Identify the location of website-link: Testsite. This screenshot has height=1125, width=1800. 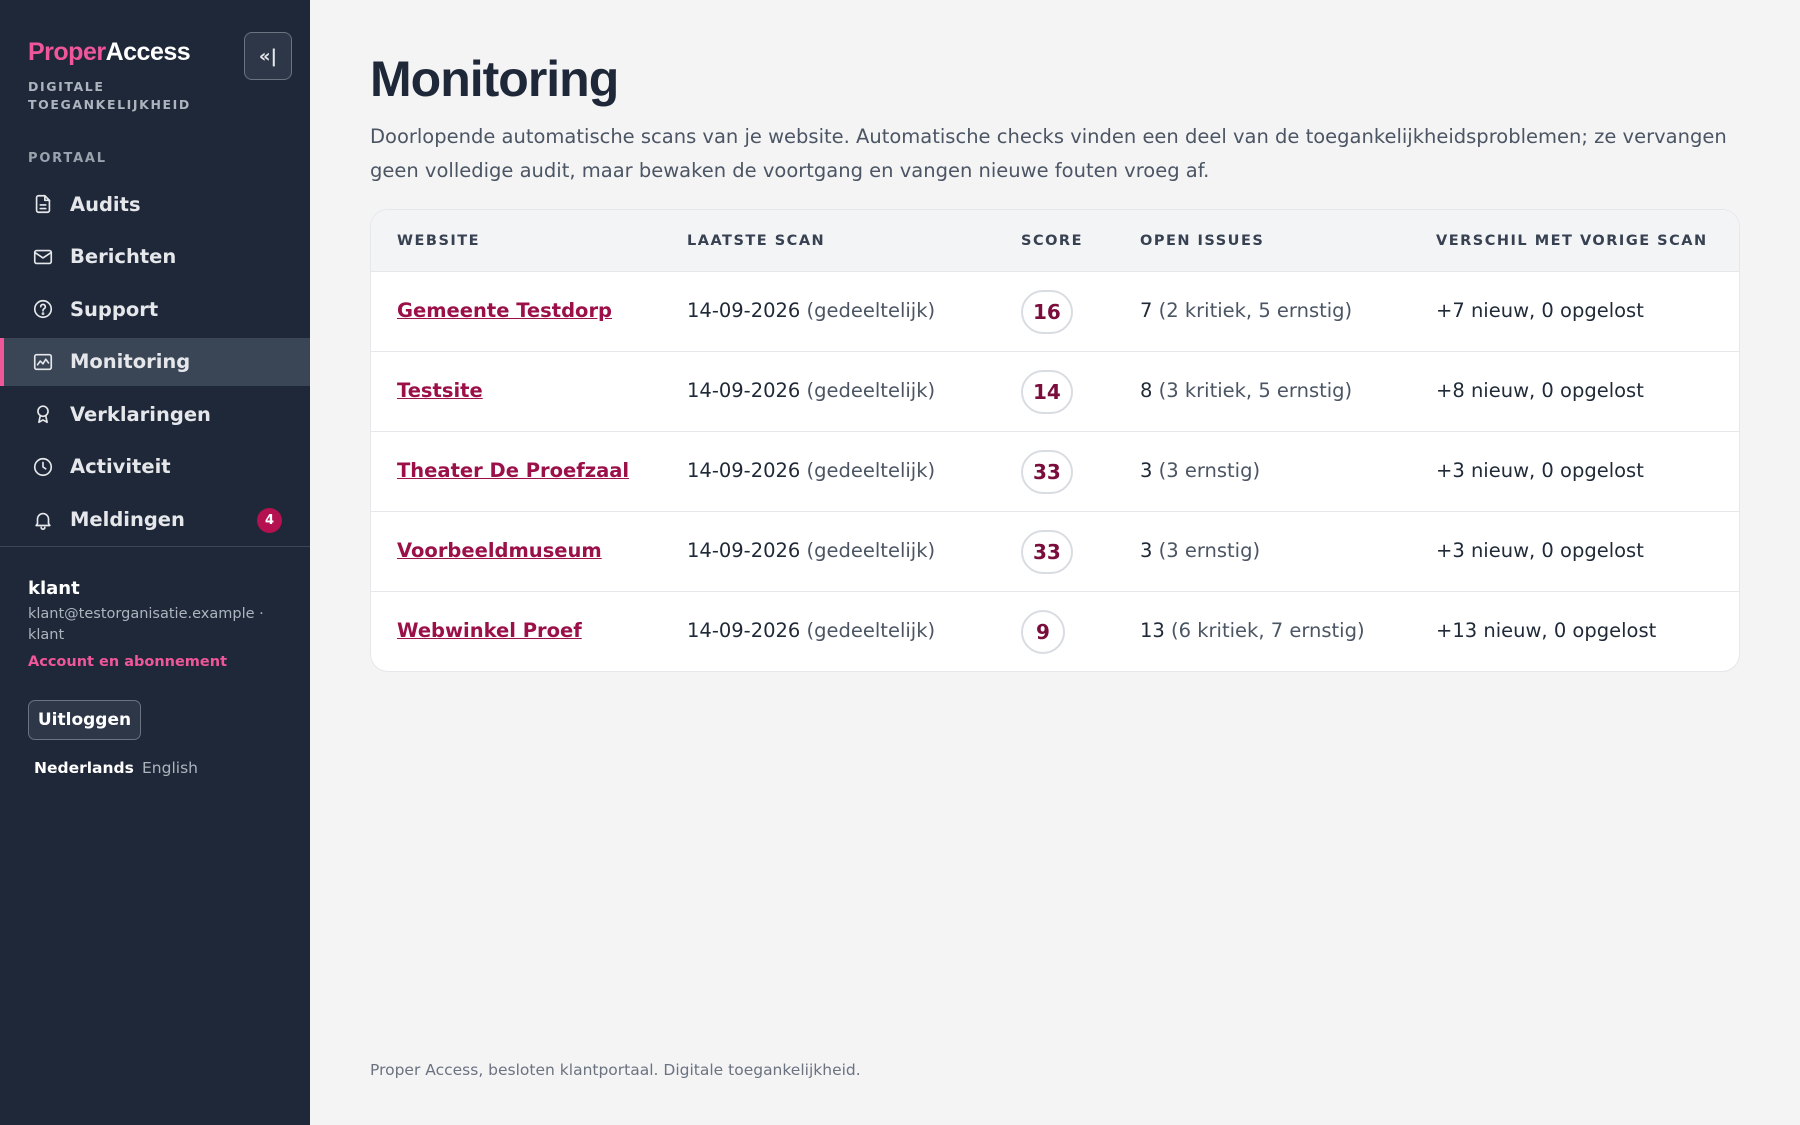
(440, 390).